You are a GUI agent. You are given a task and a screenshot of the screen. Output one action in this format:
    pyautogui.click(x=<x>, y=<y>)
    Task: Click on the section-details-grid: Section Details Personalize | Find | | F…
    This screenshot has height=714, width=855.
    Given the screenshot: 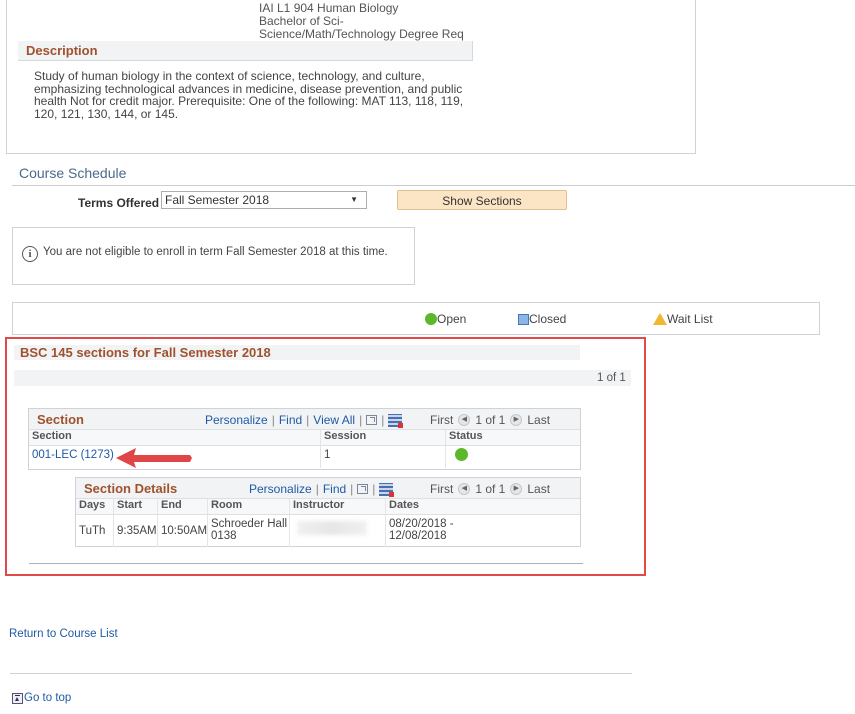 What is the action you would take?
    pyautogui.click(x=328, y=512)
    